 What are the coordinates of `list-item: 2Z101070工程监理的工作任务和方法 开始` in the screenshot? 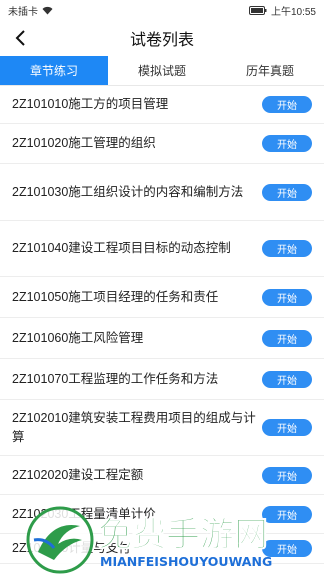 It's located at (162, 379).